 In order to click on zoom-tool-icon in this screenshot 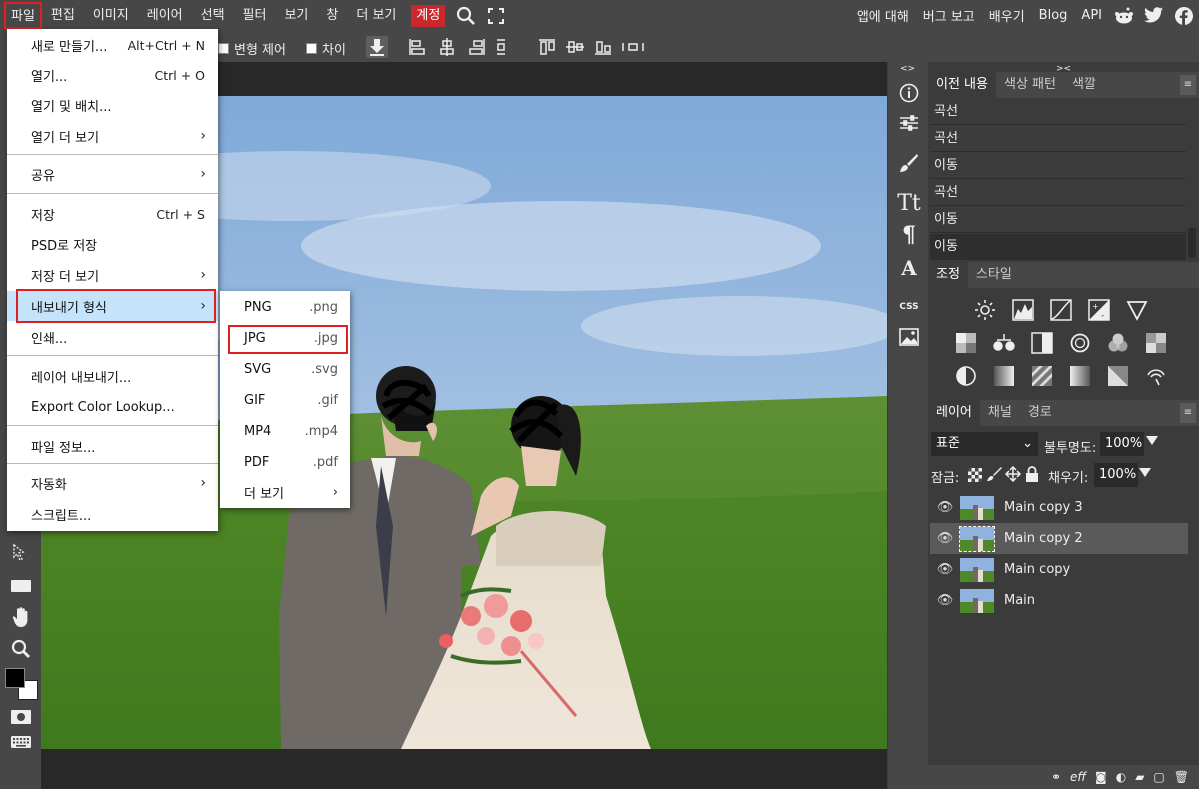, I will do `click(21, 649)`.